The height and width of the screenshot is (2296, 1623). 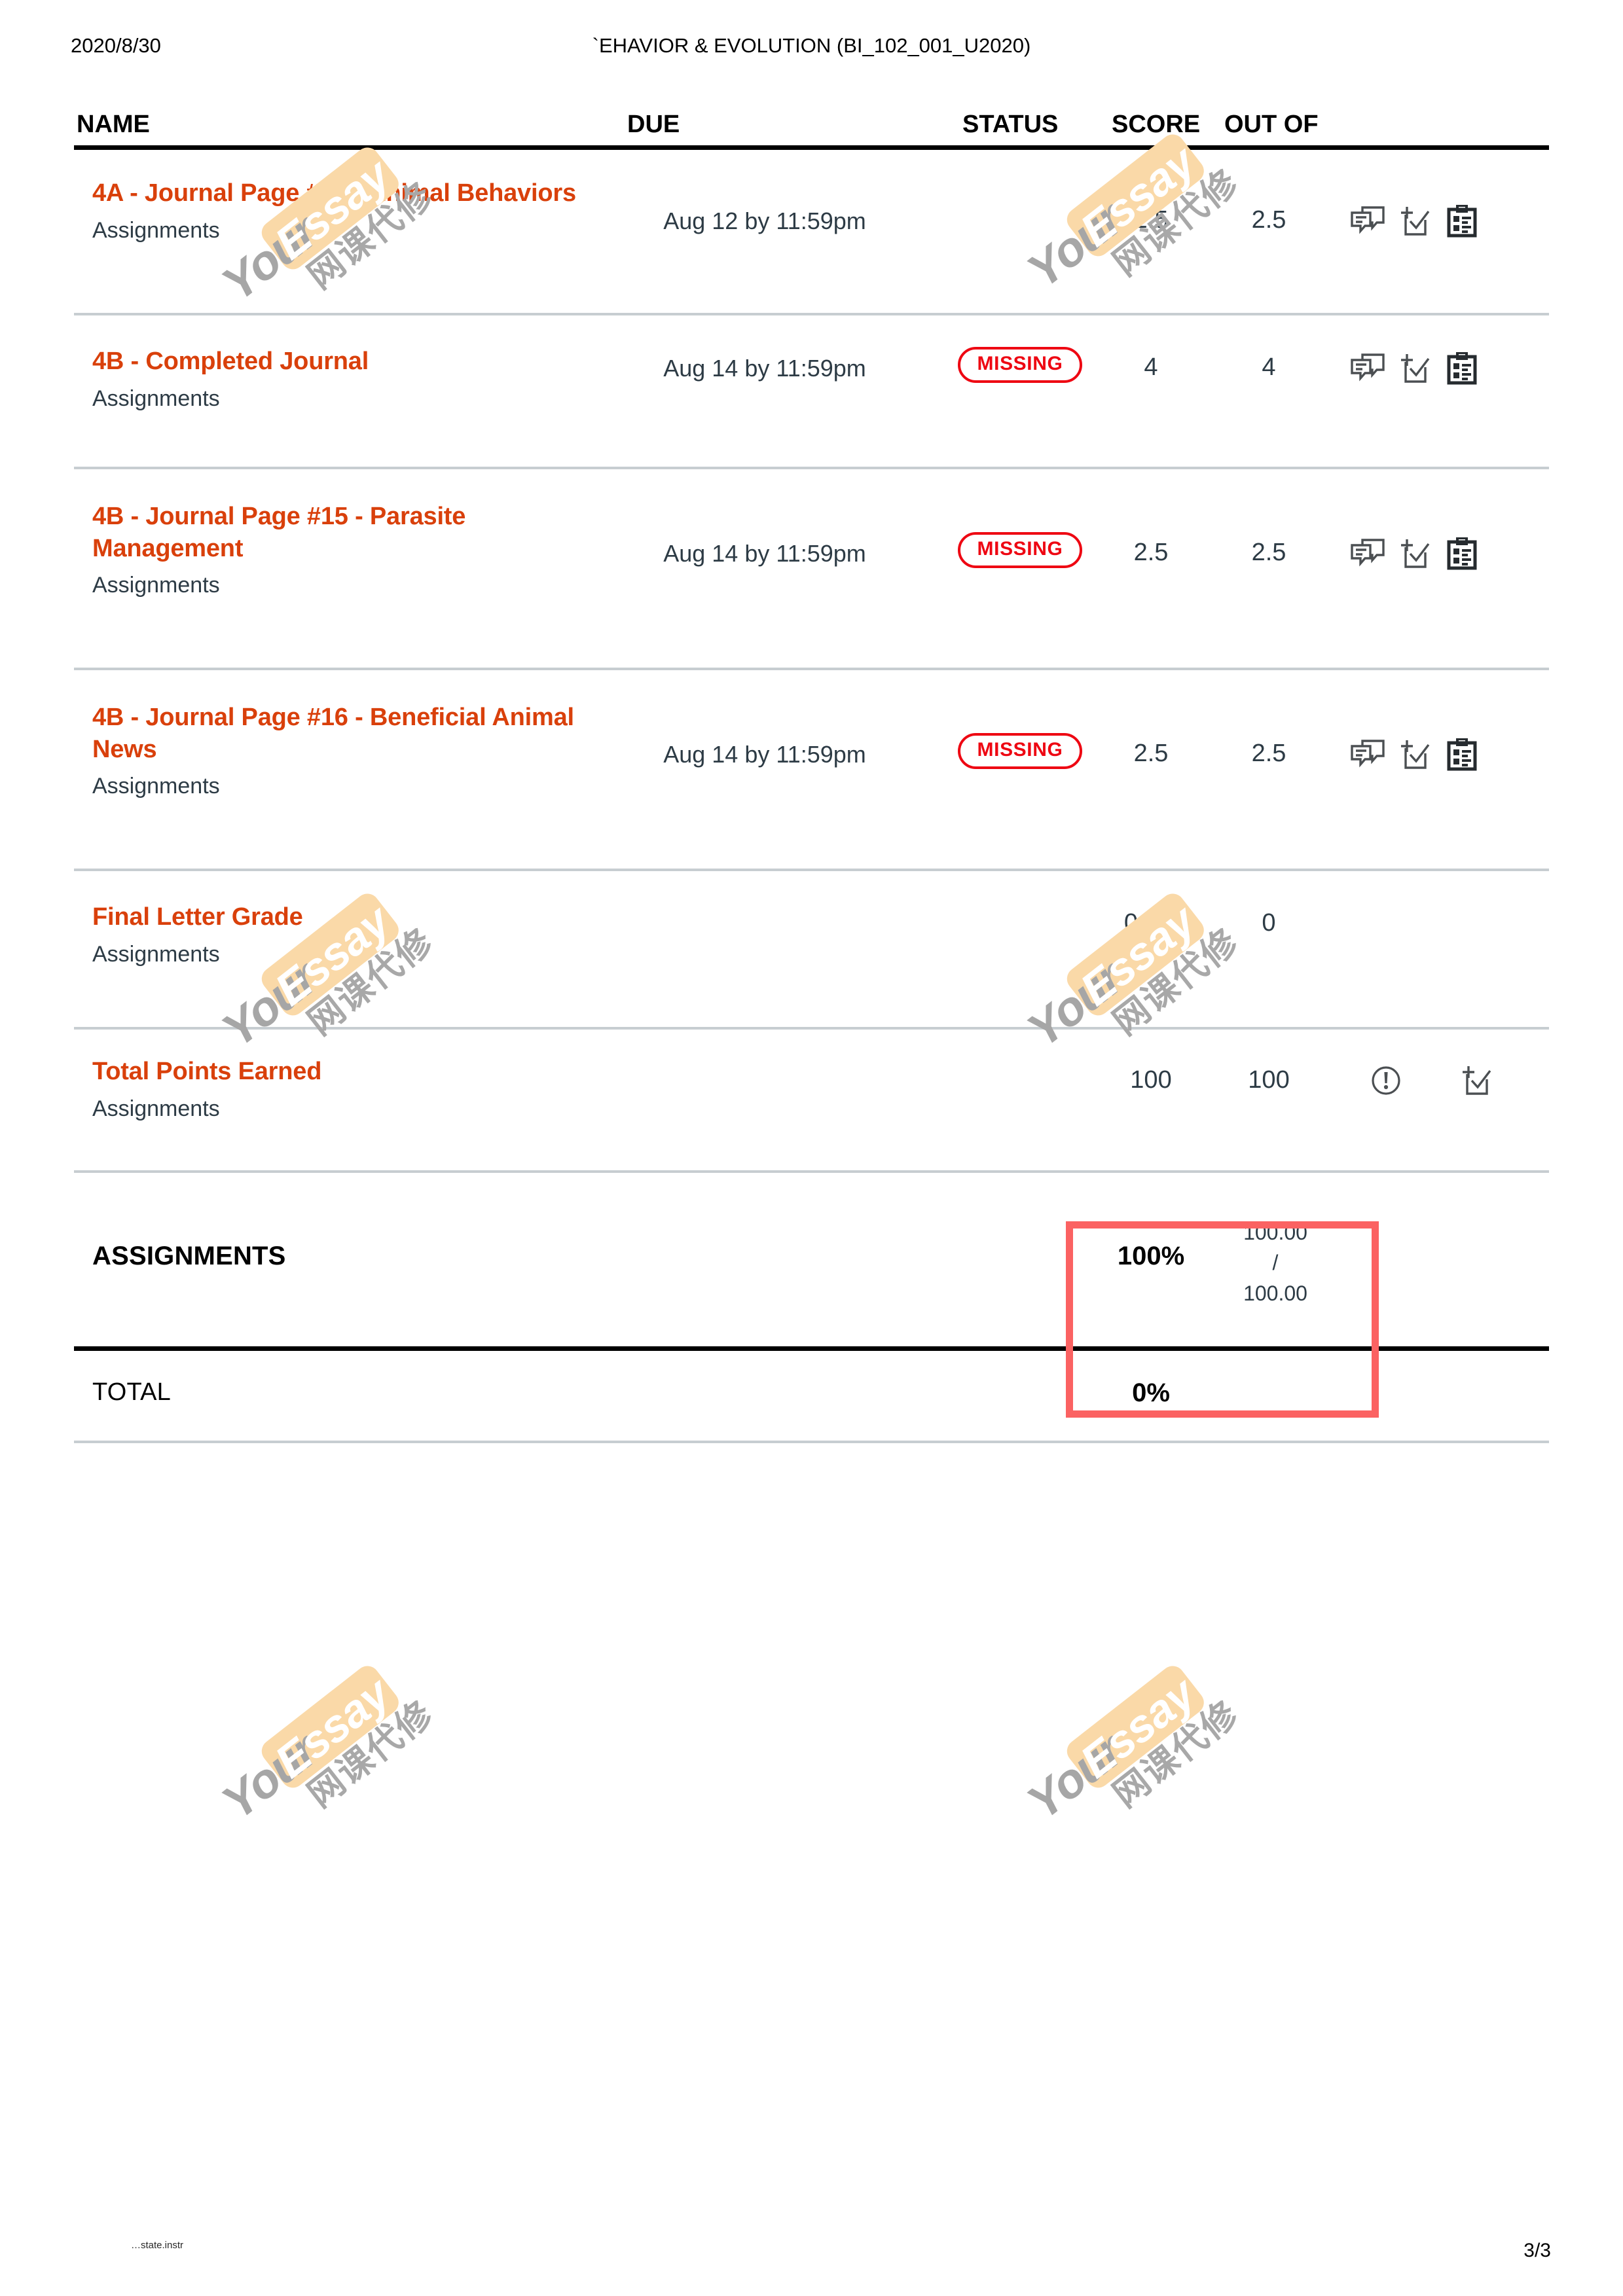 What do you see at coordinates (351, 1089) in the screenshot?
I see `assignment-name-cell: Total Points Earned Assignments` at bounding box center [351, 1089].